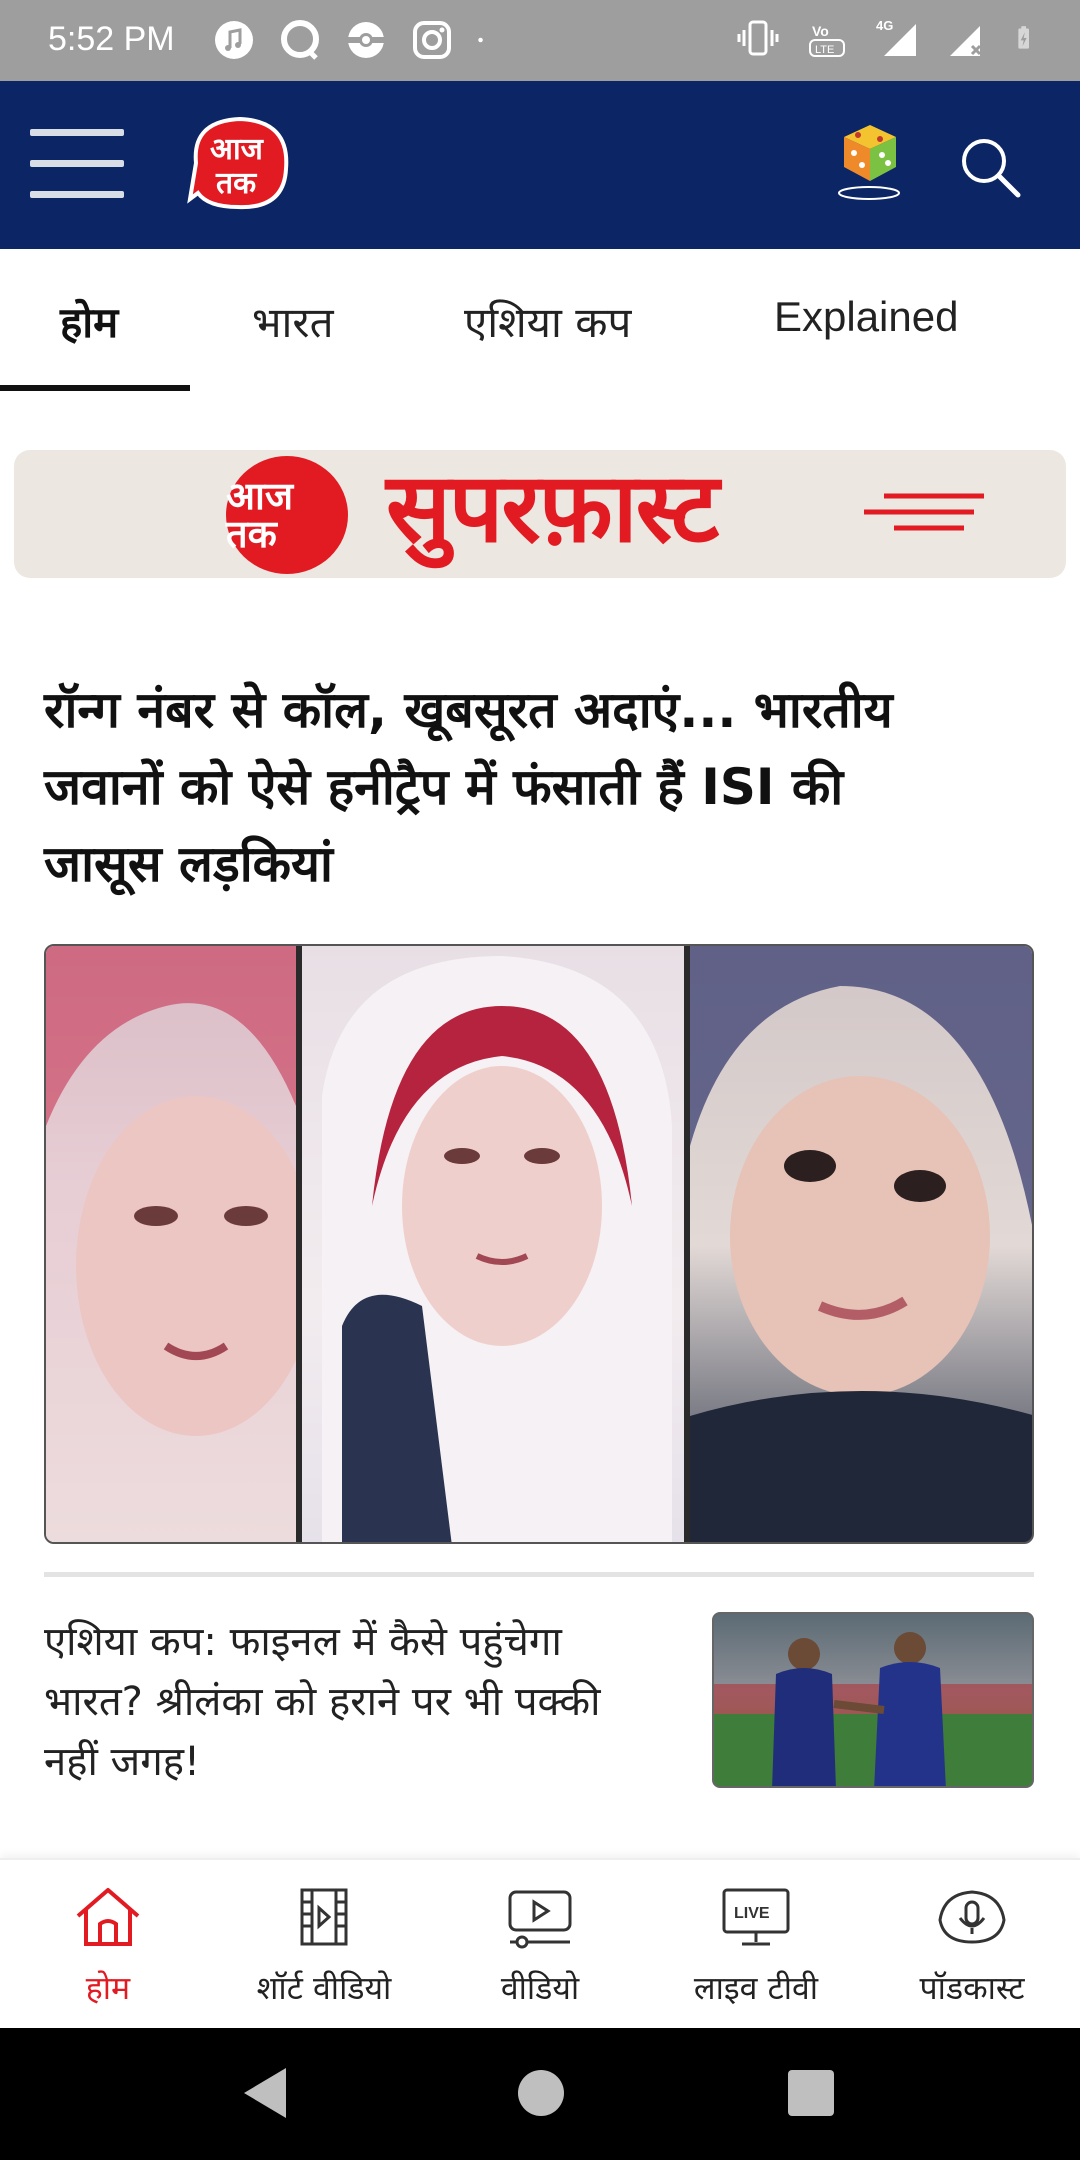 This screenshot has height=2160, width=1080. I want to click on svg-text: LTE, so click(824, 50).